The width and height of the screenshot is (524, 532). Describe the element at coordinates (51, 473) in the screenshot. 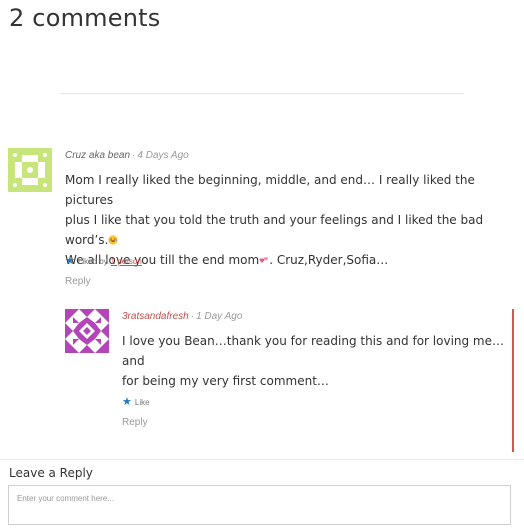

I see `leave-reply-title: Leave a Reply` at that location.